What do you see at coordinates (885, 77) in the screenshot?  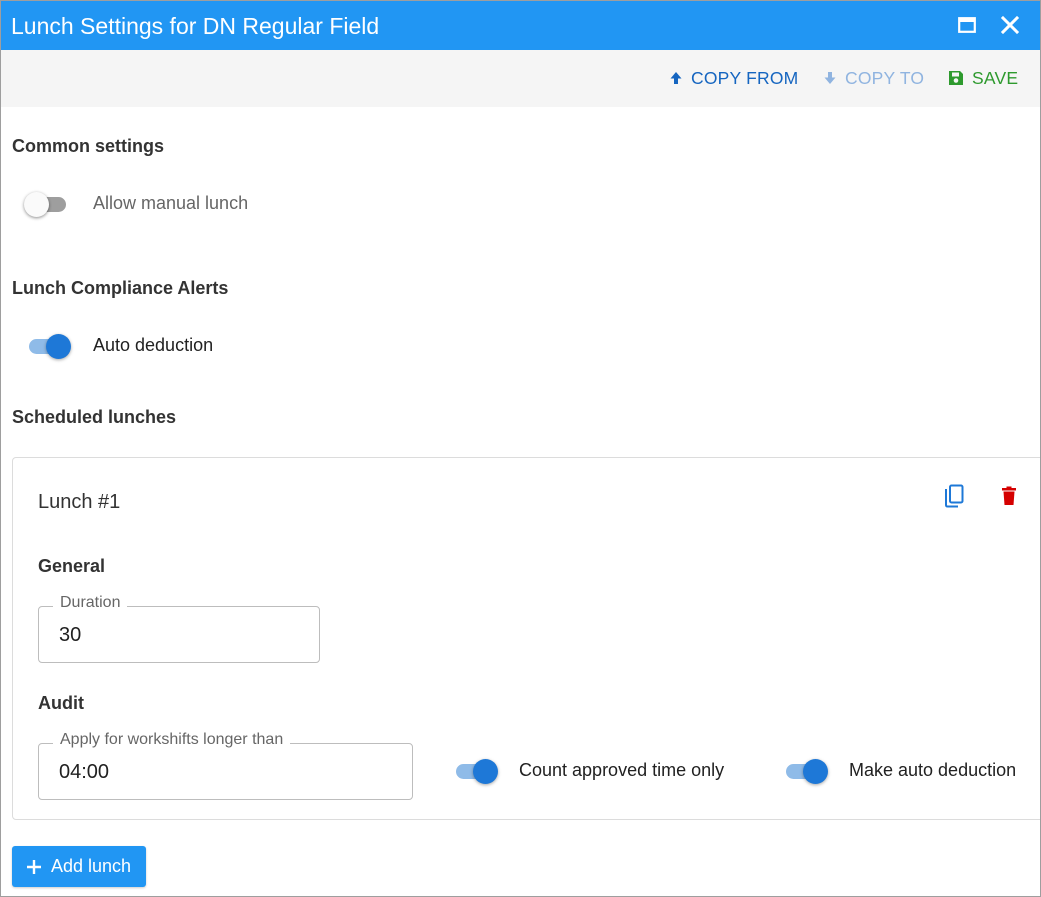 I see `copy-to-label: COPY TO` at bounding box center [885, 77].